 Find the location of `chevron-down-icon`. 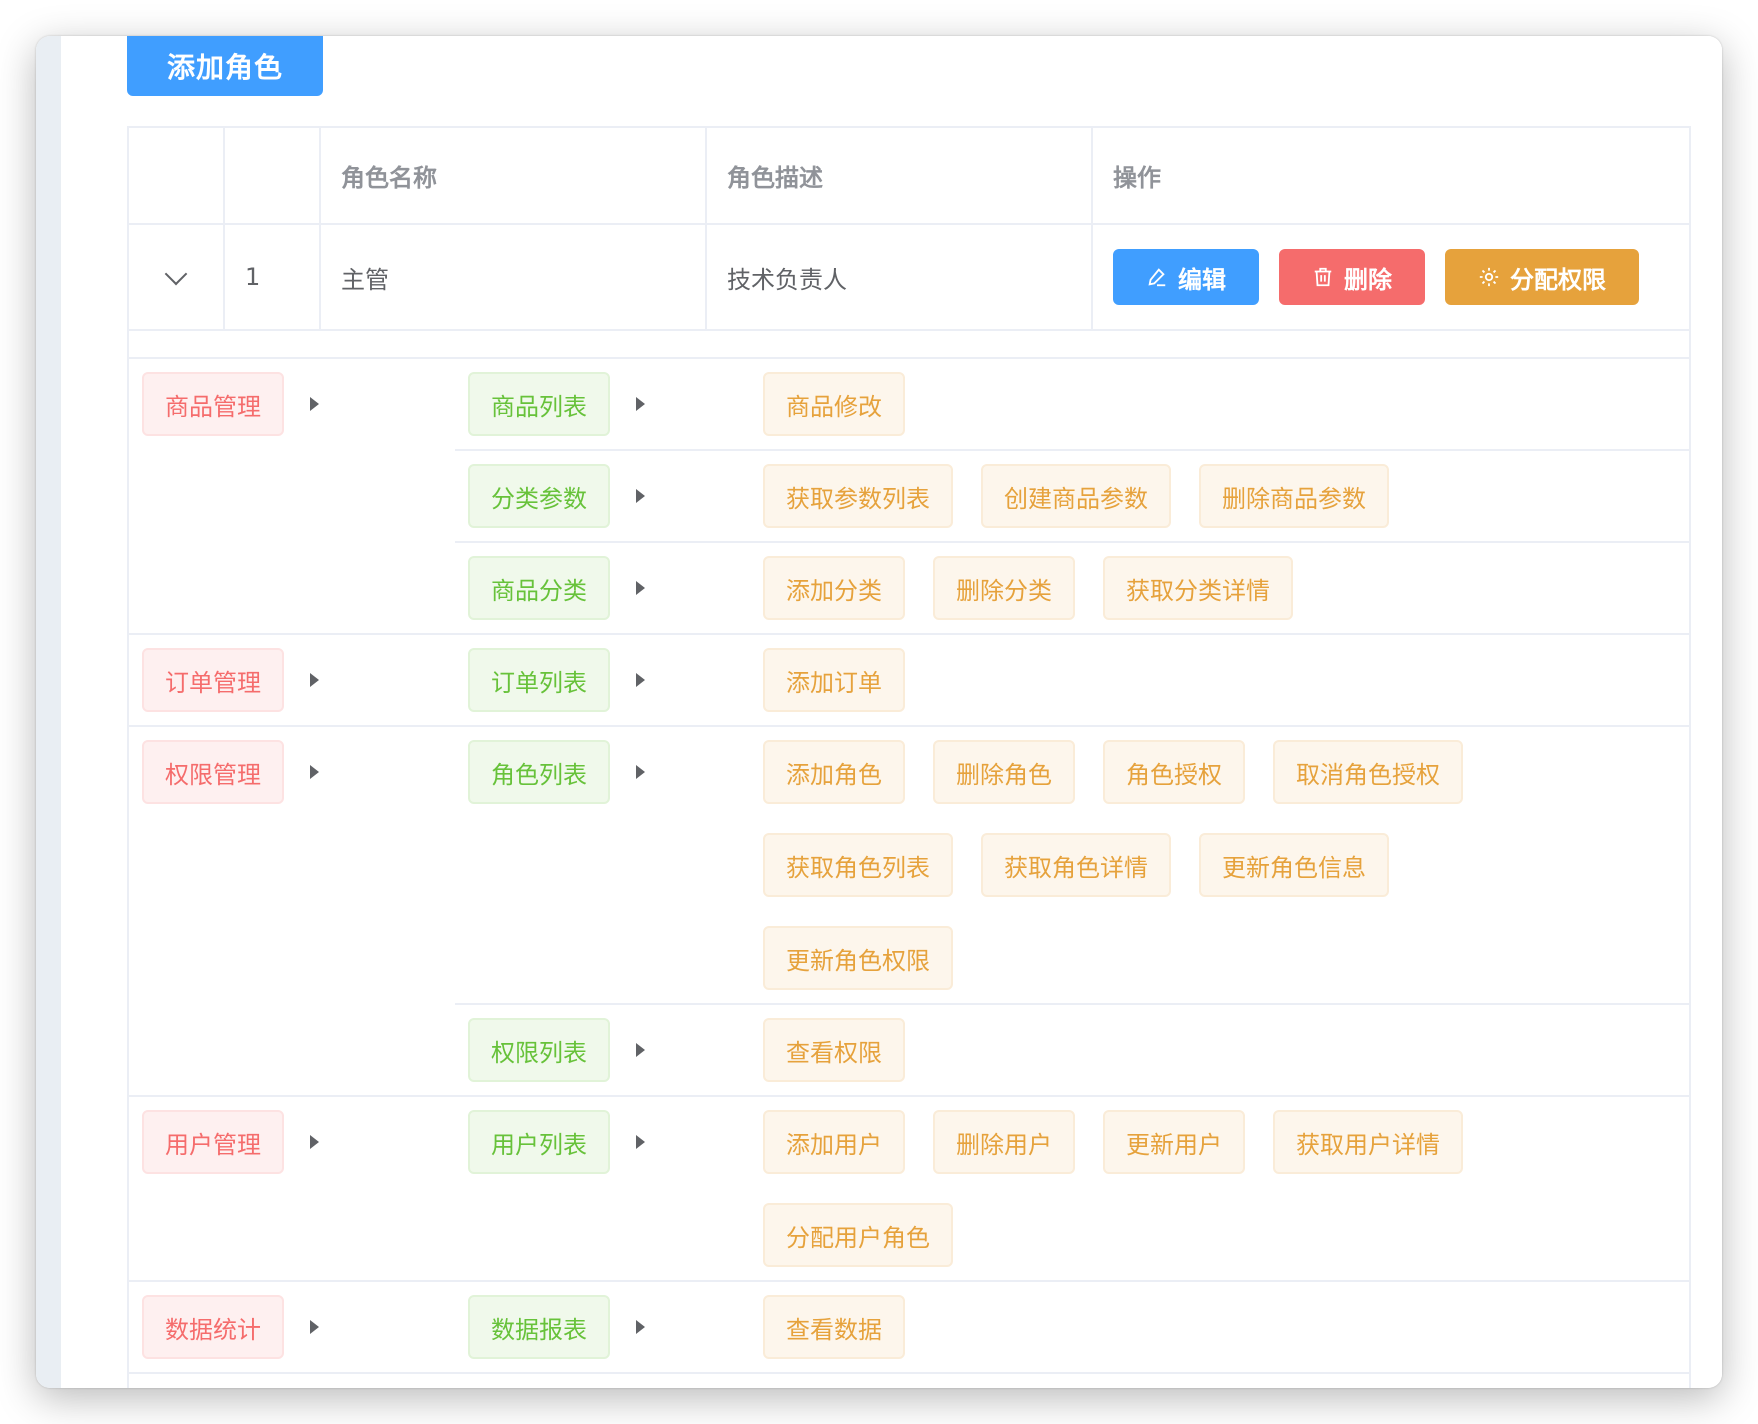

chevron-down-icon is located at coordinates (176, 274).